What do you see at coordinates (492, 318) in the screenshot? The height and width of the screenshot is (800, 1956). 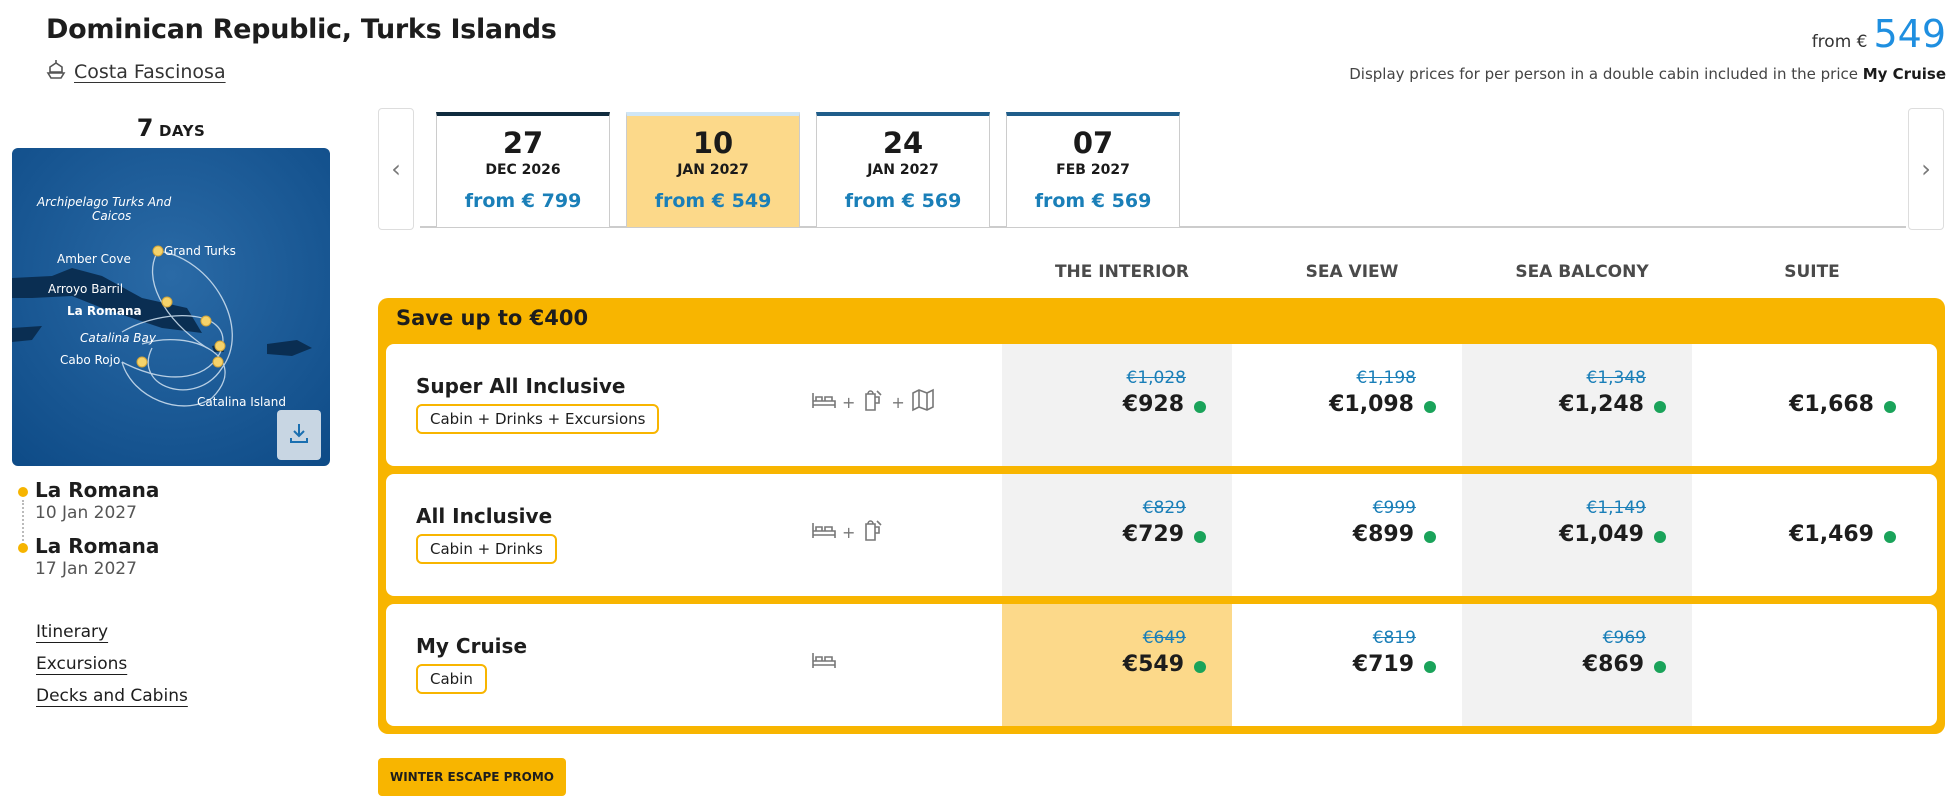 I see `promo-title: Save up to €400` at bounding box center [492, 318].